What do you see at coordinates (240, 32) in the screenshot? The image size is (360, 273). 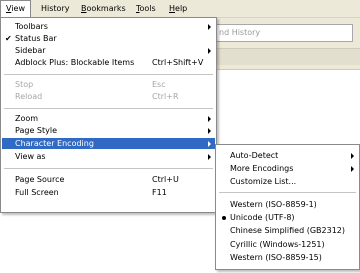 I see `search-placeholder: nd History` at bounding box center [240, 32].